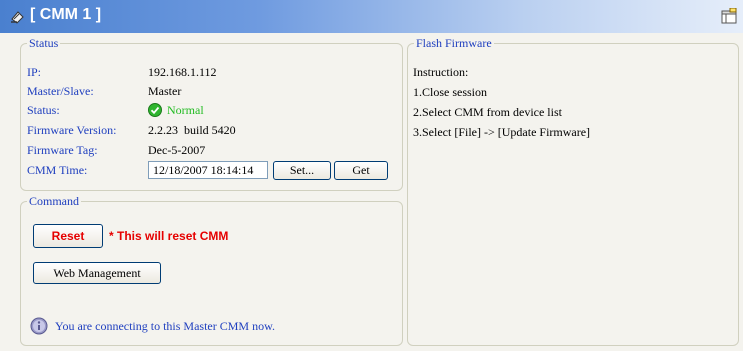 This screenshot has width=743, height=351. What do you see at coordinates (54, 201) in the screenshot?
I see `command-legend: Command` at bounding box center [54, 201].